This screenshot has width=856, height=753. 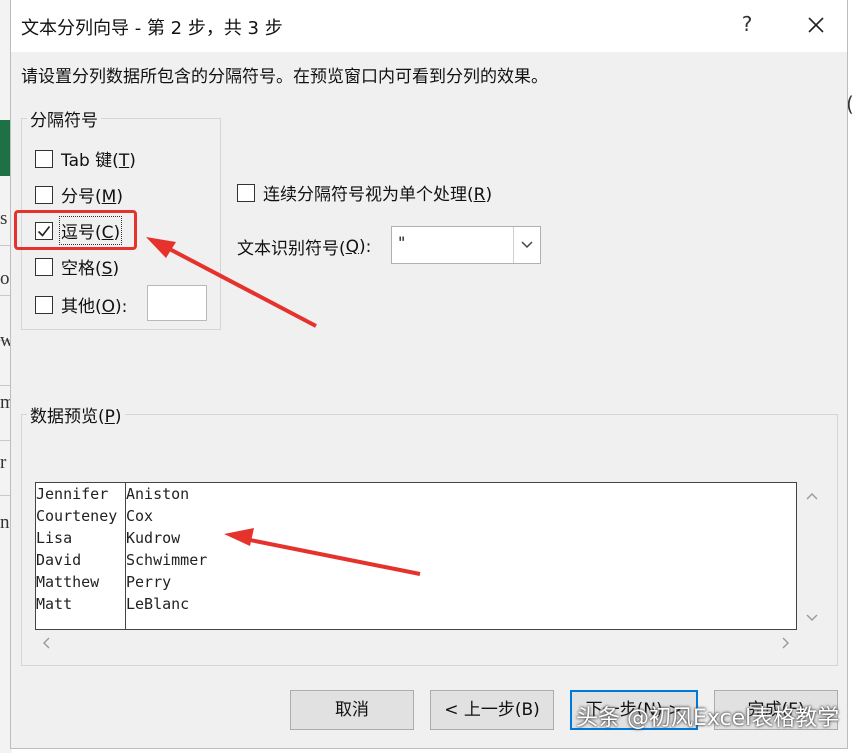 I want to click on preview-cell: Jennifer, so click(x=72, y=494).